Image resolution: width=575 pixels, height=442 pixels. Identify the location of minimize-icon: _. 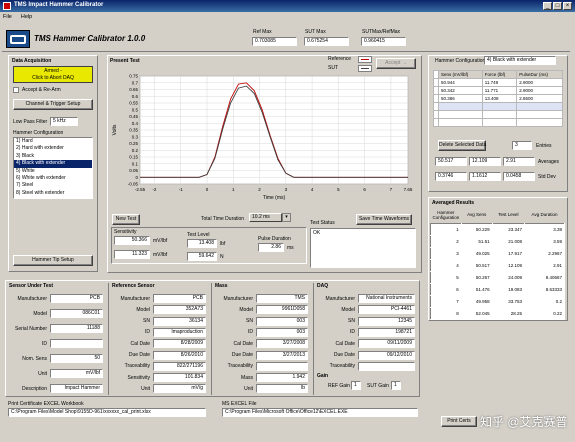
(547, 6).